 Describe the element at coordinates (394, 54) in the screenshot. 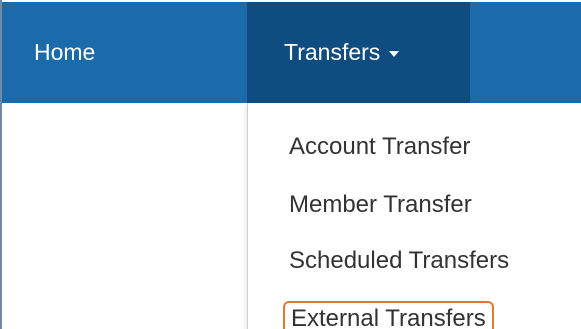

I see `caret-down-icon` at that location.